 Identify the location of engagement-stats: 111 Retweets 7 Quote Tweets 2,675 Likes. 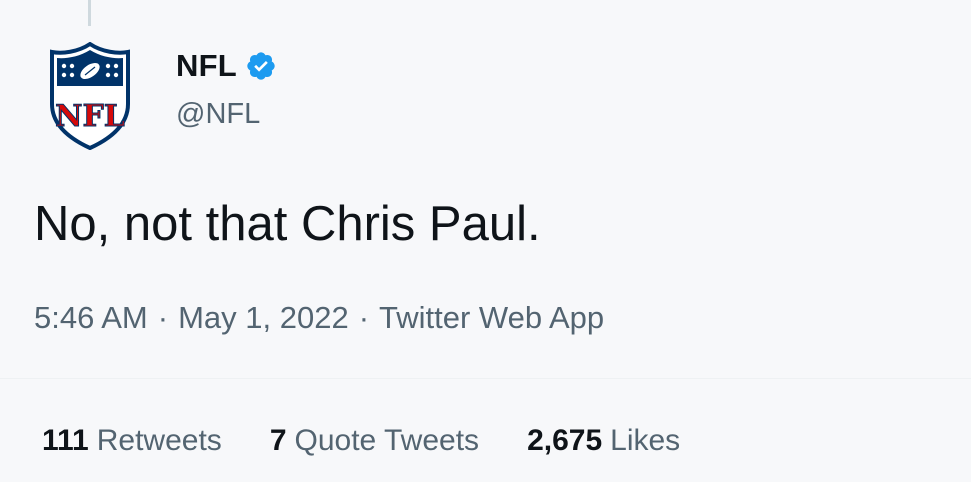
(361, 441).